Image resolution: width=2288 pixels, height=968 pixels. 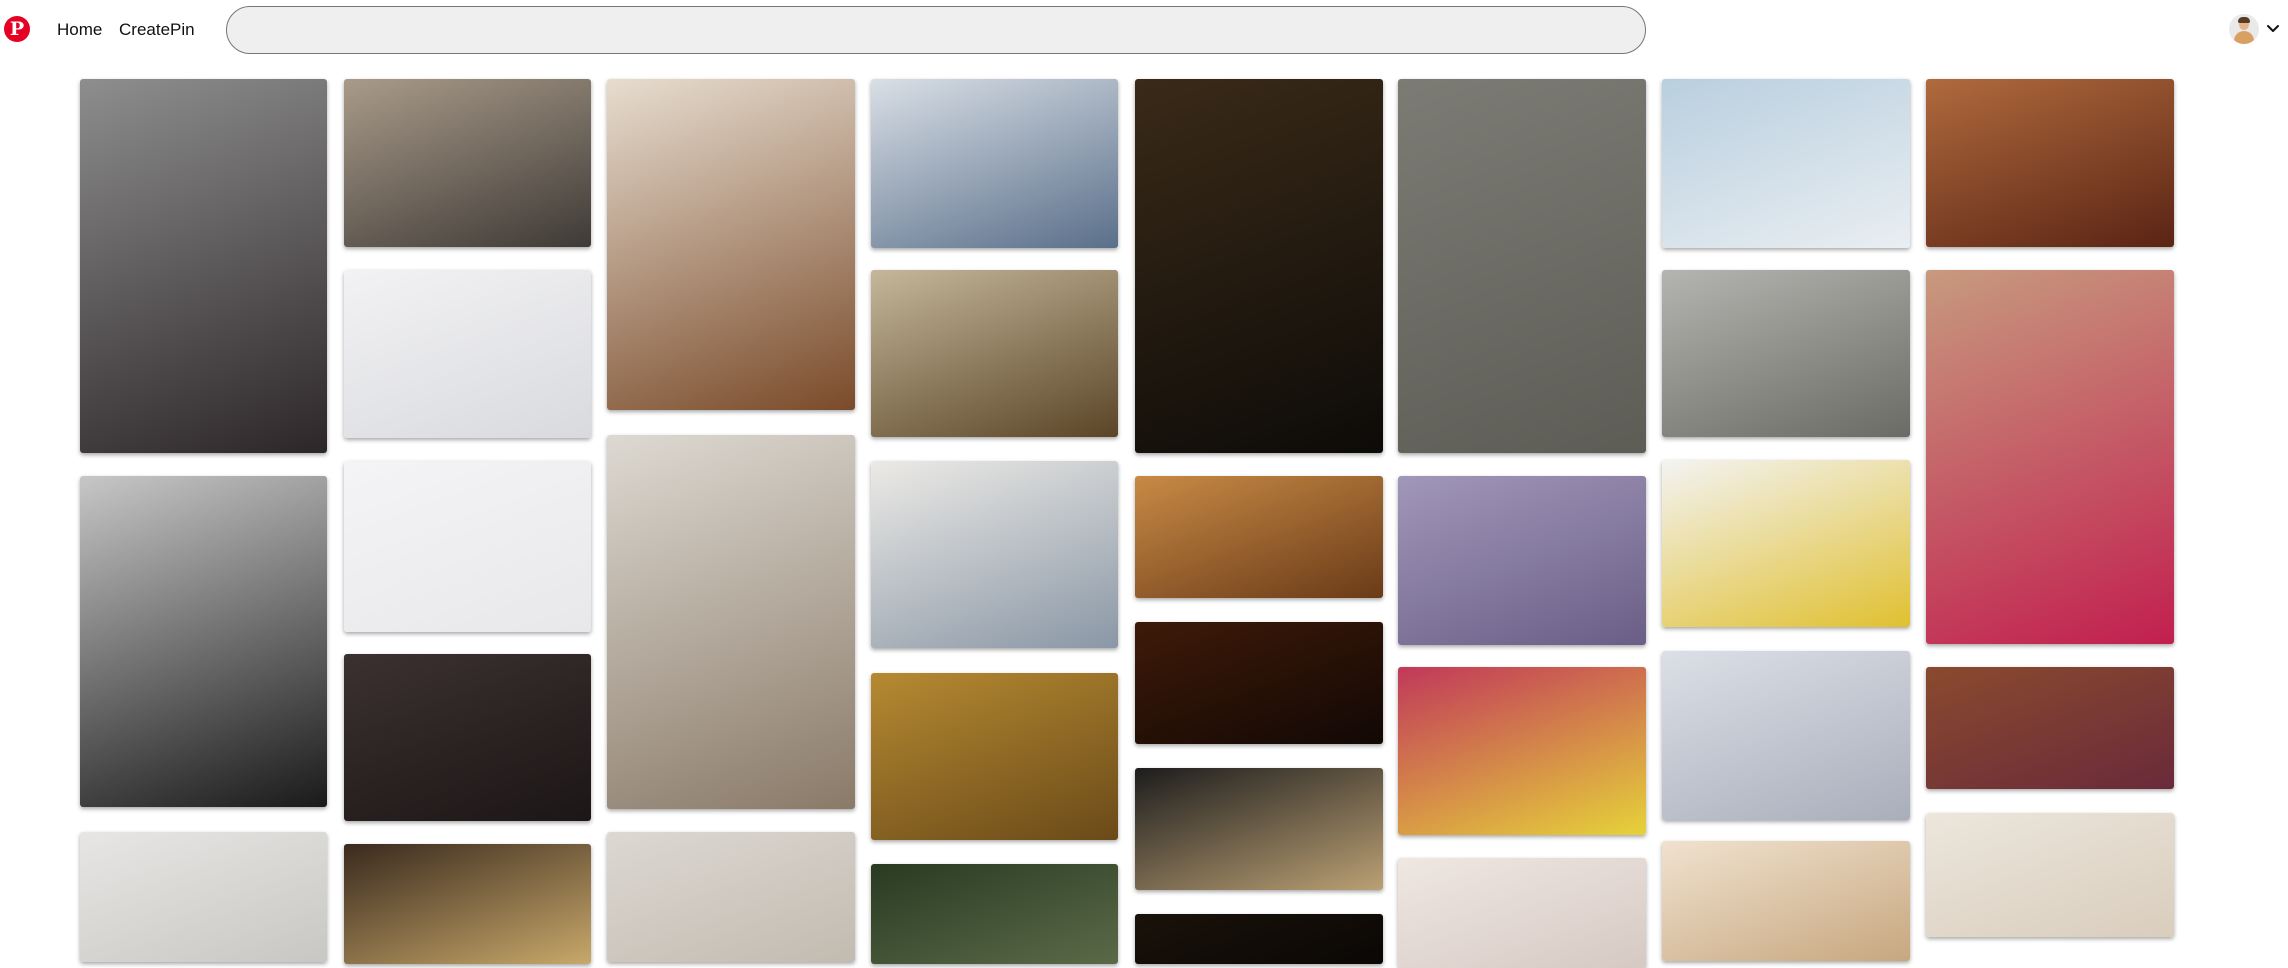 What do you see at coordinates (1259, 683) in the screenshot?
I see `pin-card-pumpkin` at bounding box center [1259, 683].